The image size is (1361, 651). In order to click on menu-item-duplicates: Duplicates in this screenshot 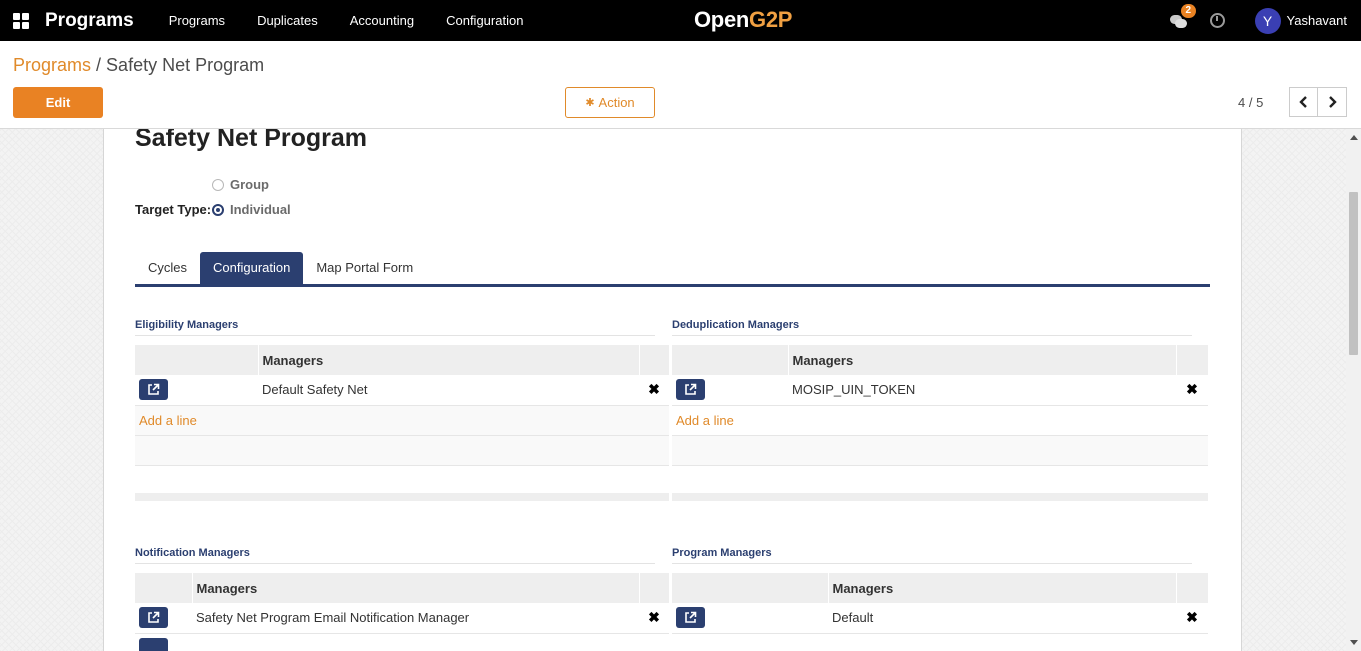, I will do `click(287, 20)`.